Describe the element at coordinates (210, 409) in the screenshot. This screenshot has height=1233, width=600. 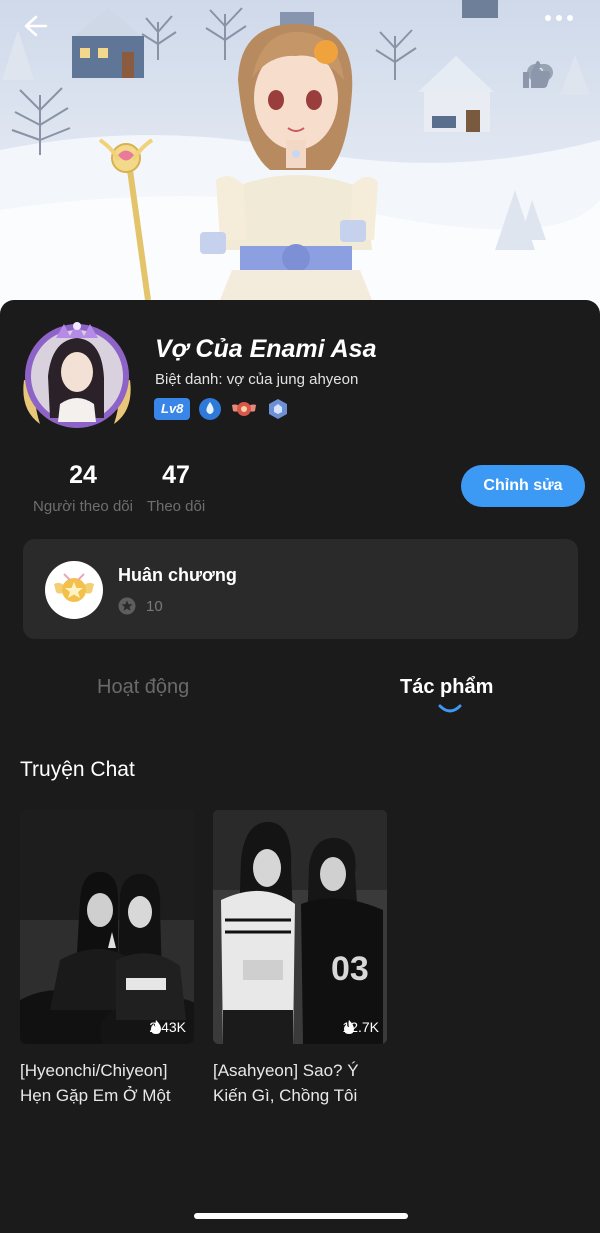
I see `water-drop-badge-icon` at that location.